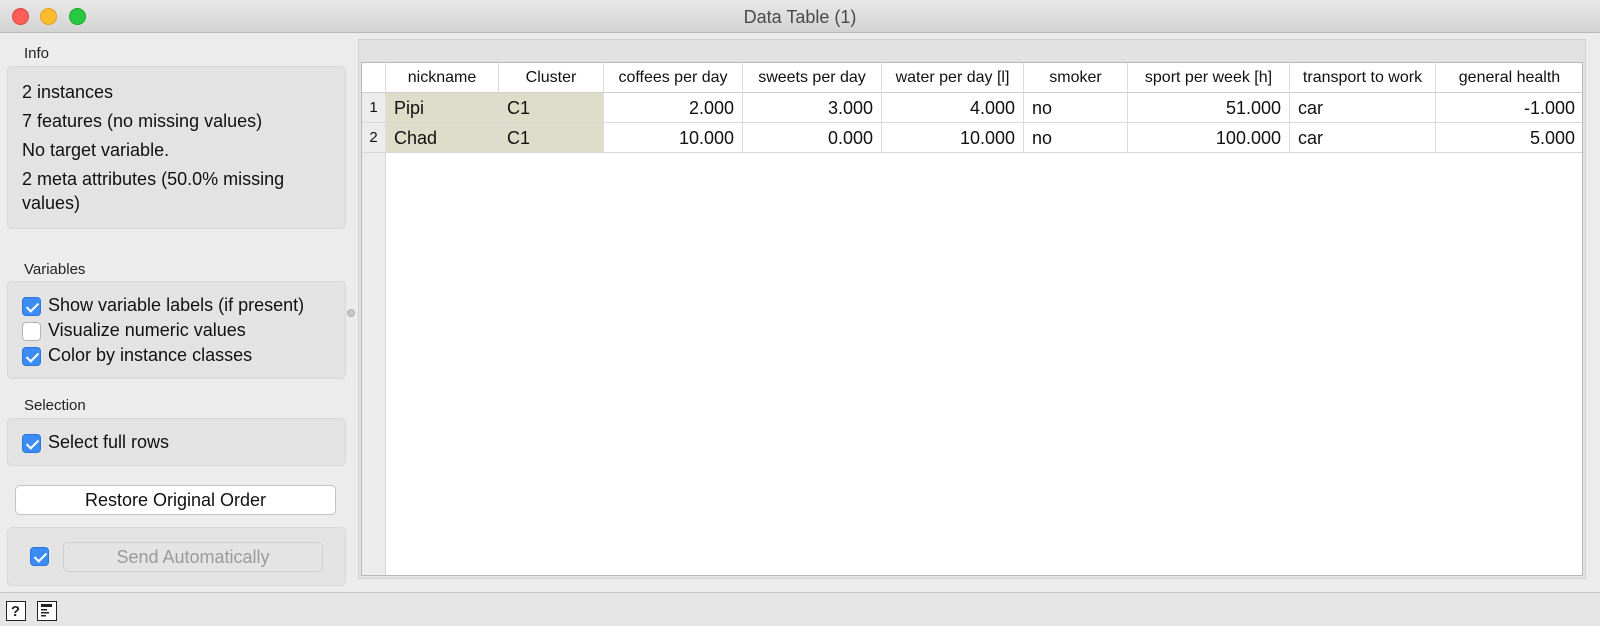  I want to click on restore-original-order-button: Restore Original Order, so click(175, 500).